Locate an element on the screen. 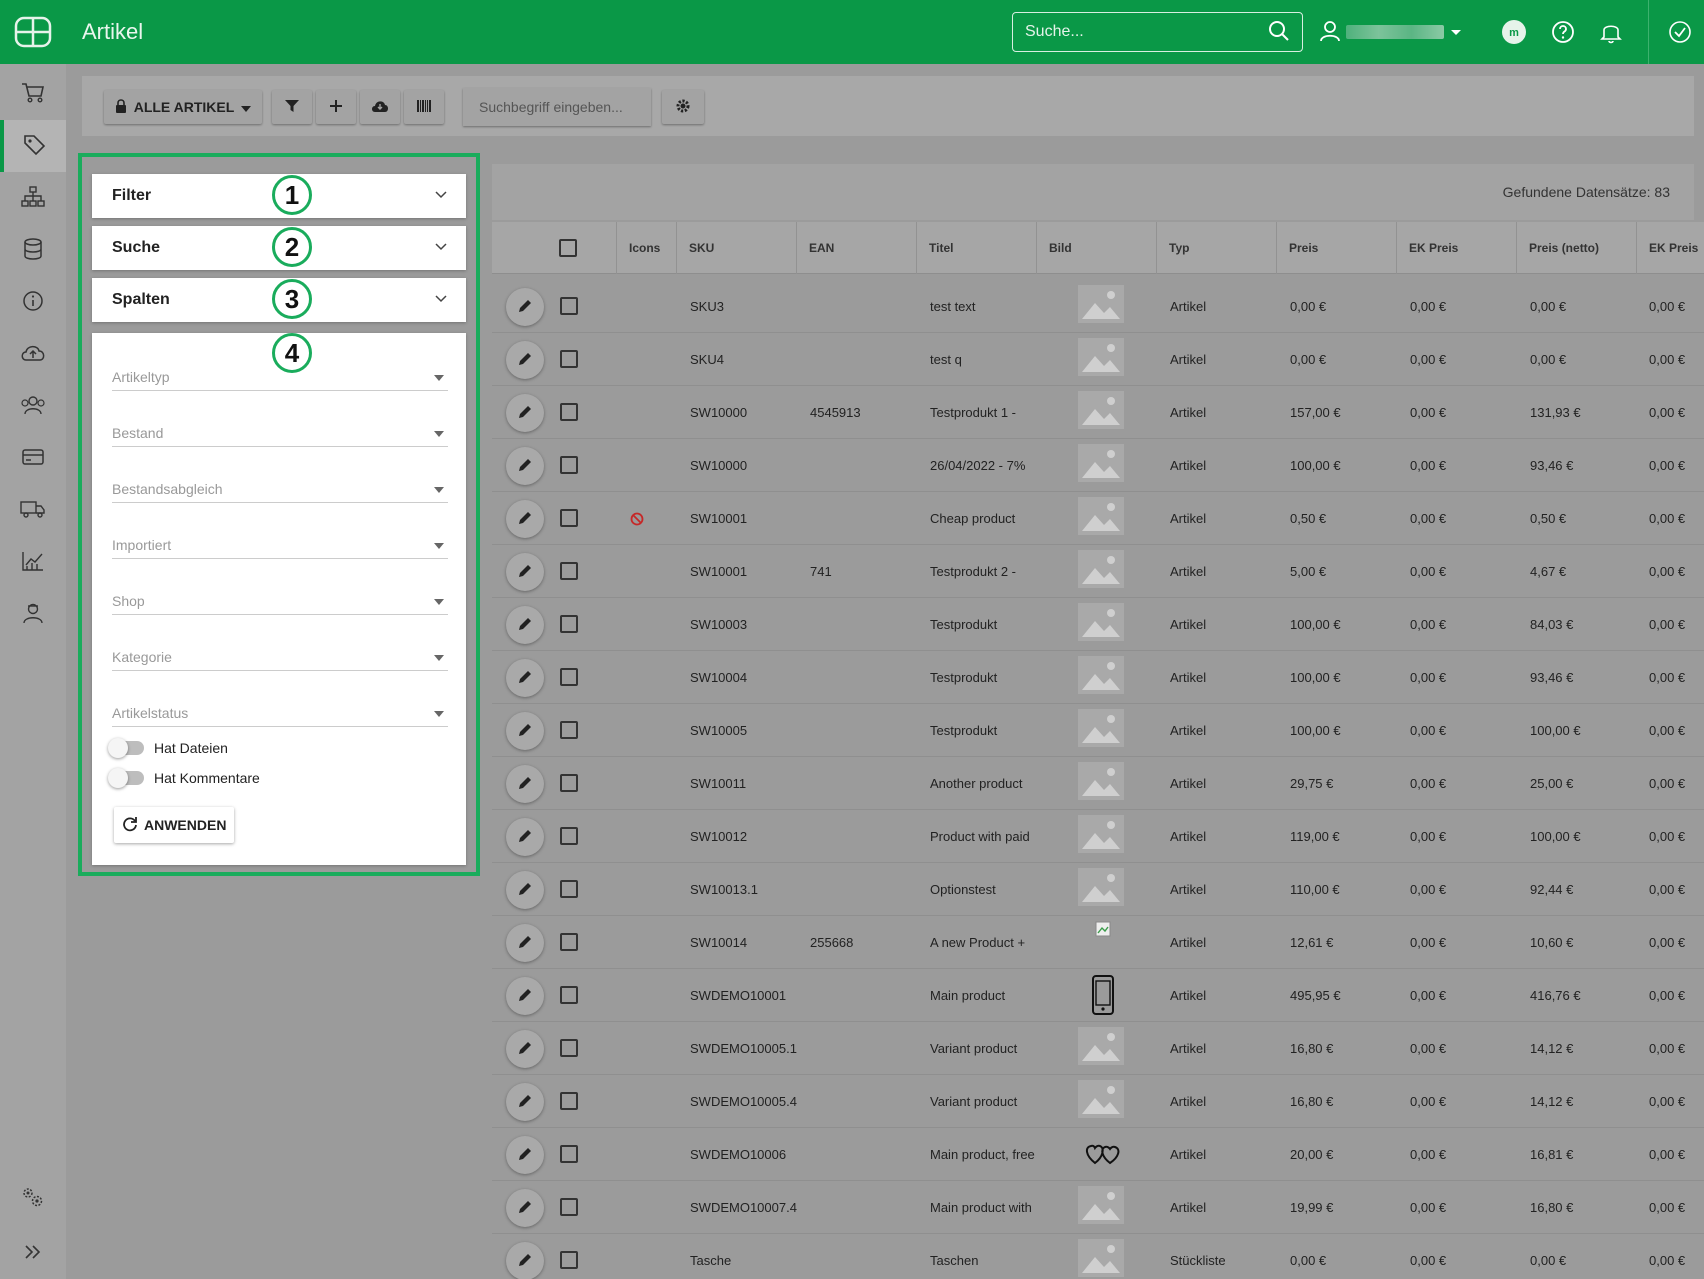 The height and width of the screenshot is (1279, 1704). check-circle-icon is located at coordinates (1680, 32).